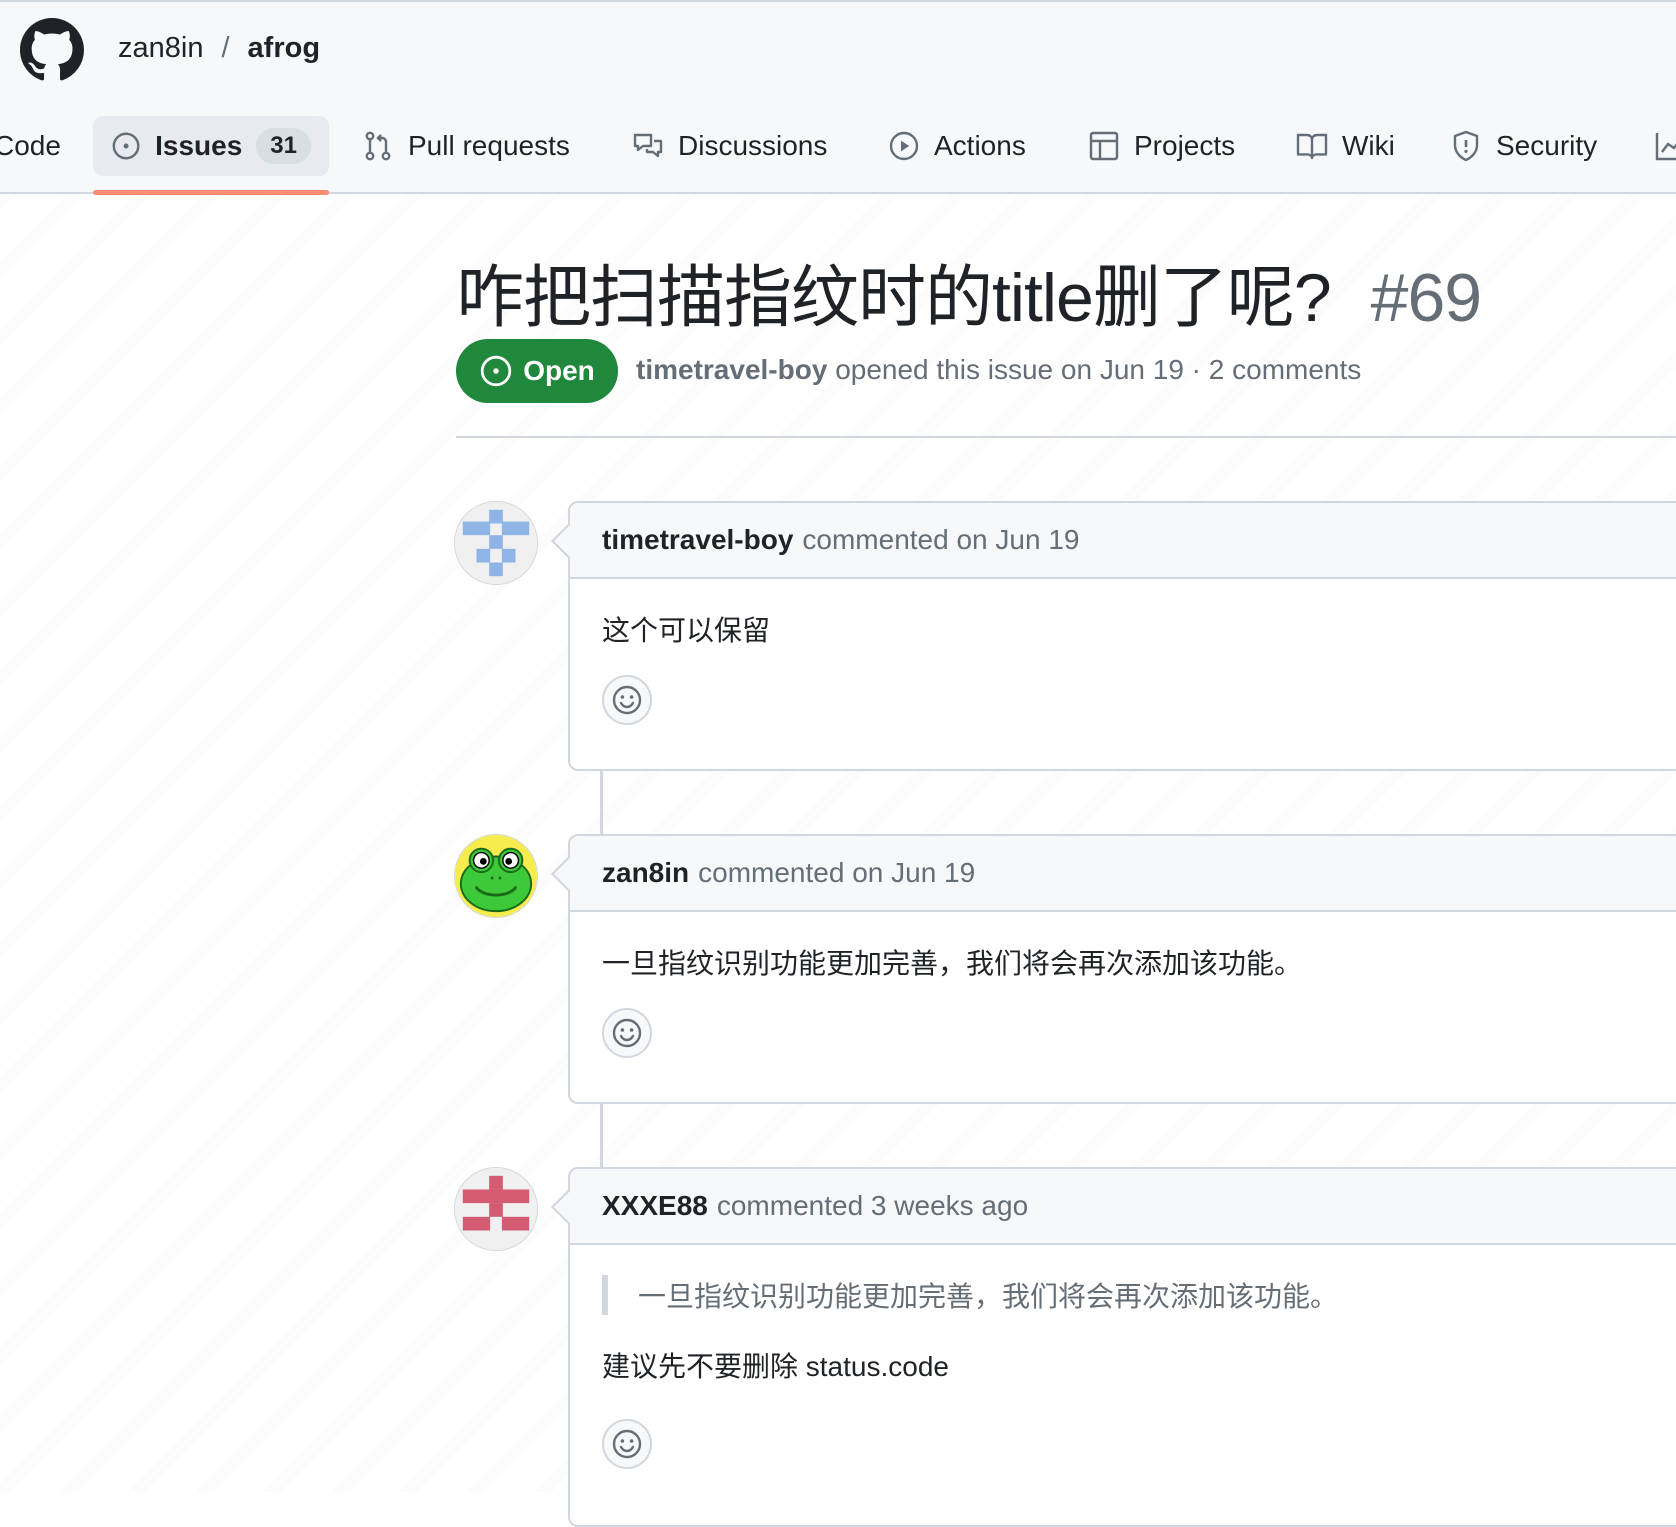 This screenshot has height=1527, width=1676. What do you see at coordinates (655, 1206) in the screenshot?
I see `comment-author-link: XXXE88` at bounding box center [655, 1206].